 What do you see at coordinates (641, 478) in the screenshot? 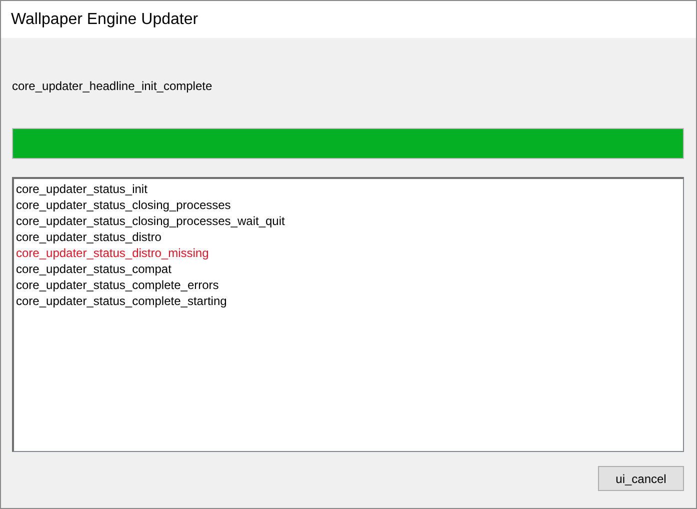
I see `cancel-button: ui_cancel` at bounding box center [641, 478].